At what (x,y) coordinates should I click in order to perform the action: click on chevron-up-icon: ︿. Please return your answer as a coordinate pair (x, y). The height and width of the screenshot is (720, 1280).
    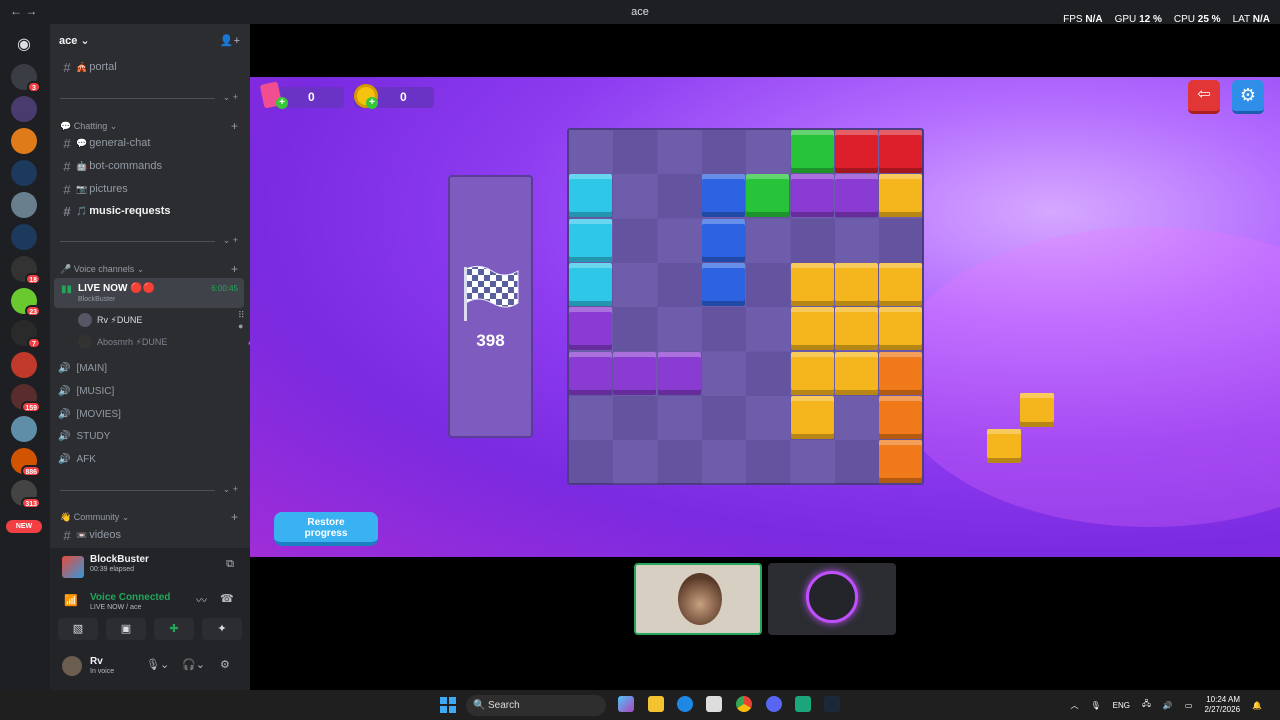
    Looking at the image, I should click on (1074, 705).